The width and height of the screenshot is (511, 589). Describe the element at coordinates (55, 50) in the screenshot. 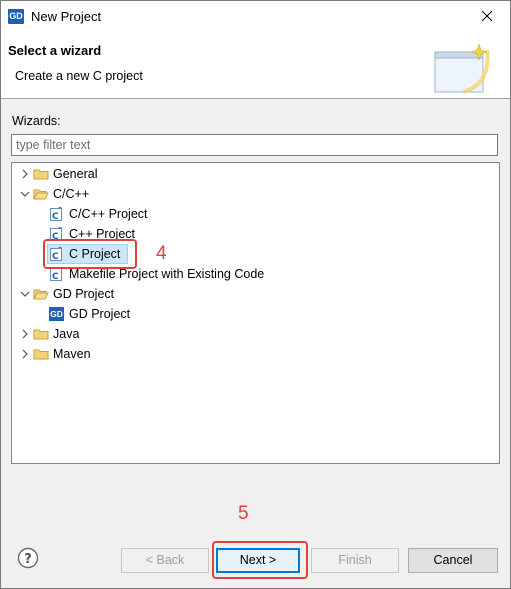

I see `wizard-title: Select a wizard` at that location.